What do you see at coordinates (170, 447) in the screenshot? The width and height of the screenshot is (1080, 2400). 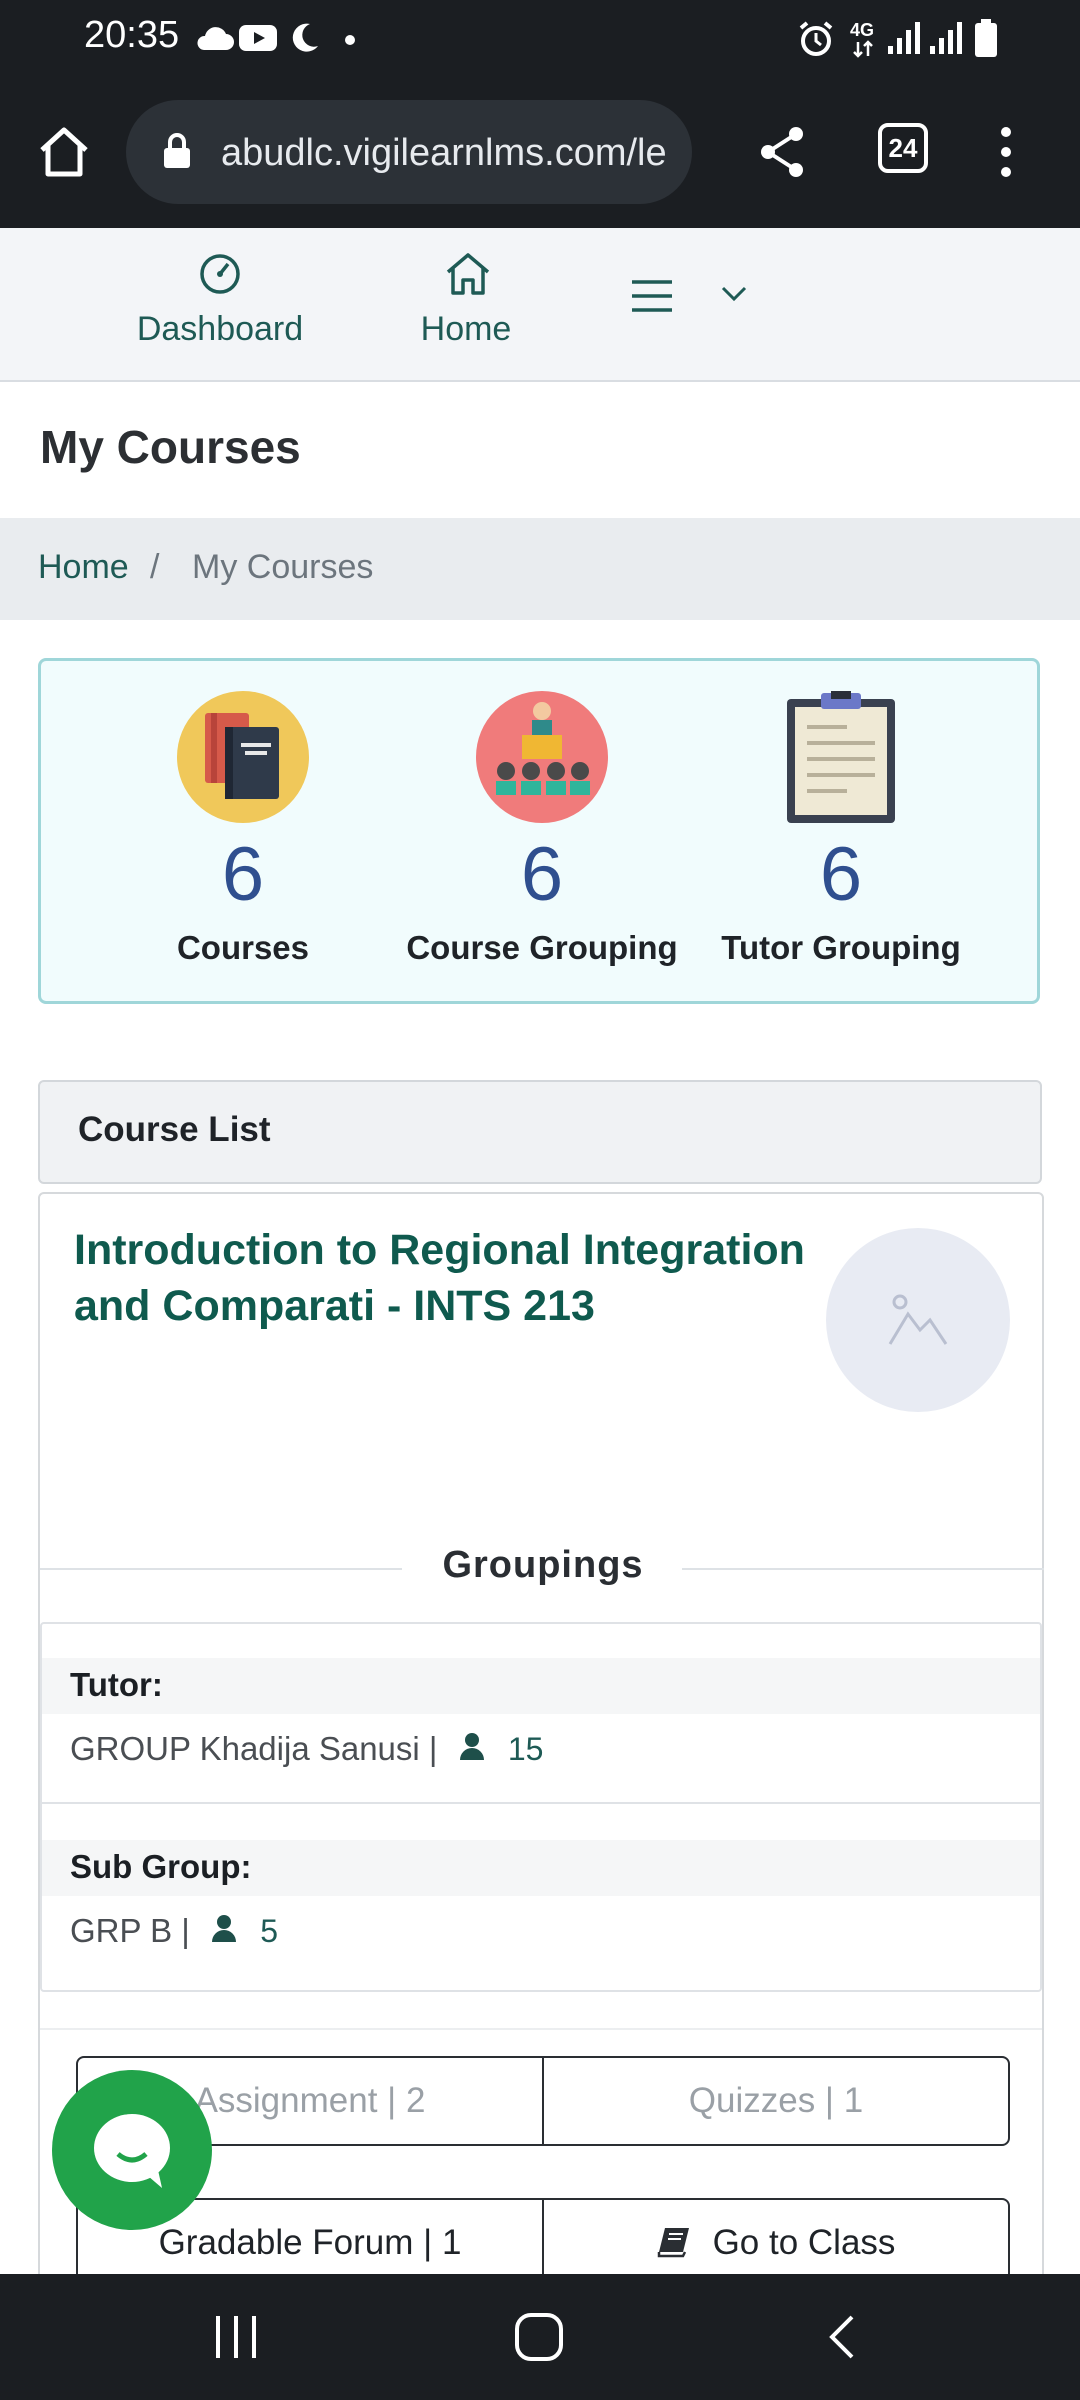 I see `page-title: My Courses` at bounding box center [170, 447].